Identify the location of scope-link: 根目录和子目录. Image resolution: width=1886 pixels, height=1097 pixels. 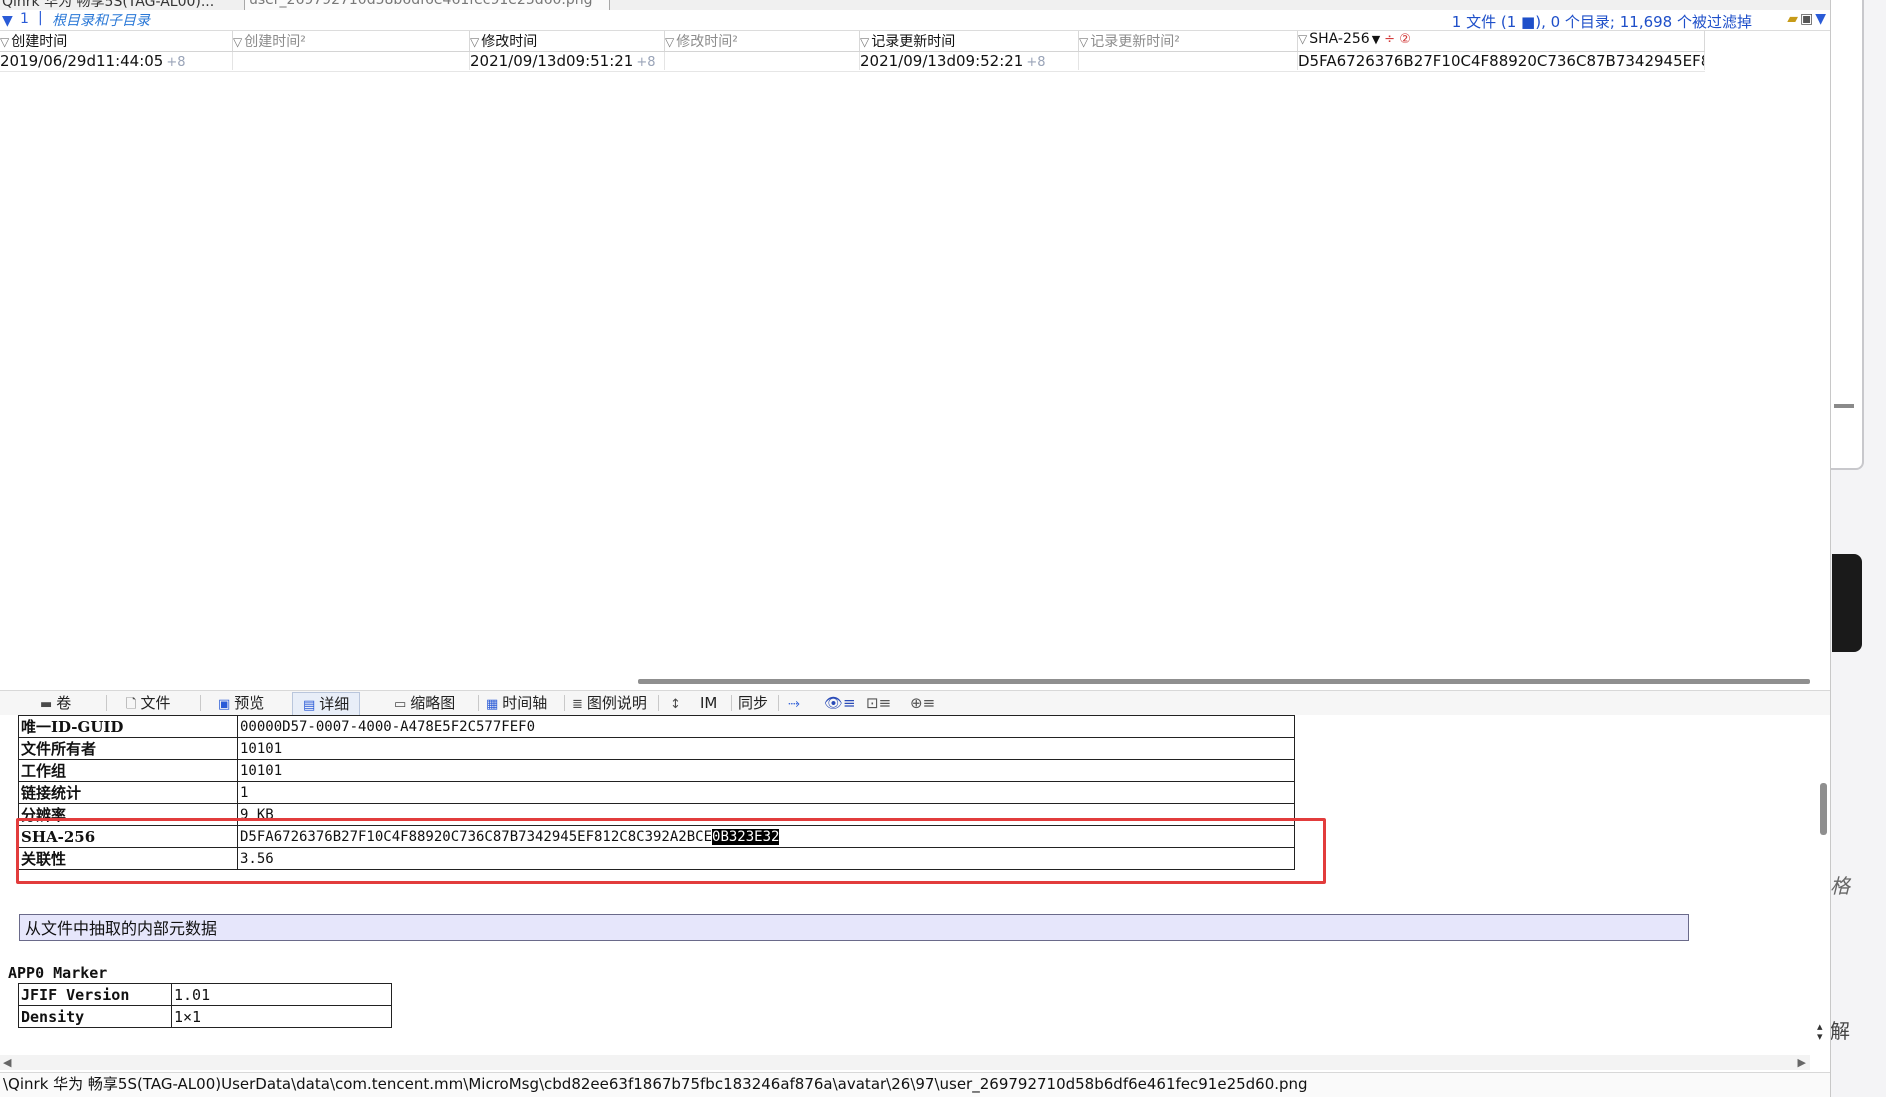
(101, 20).